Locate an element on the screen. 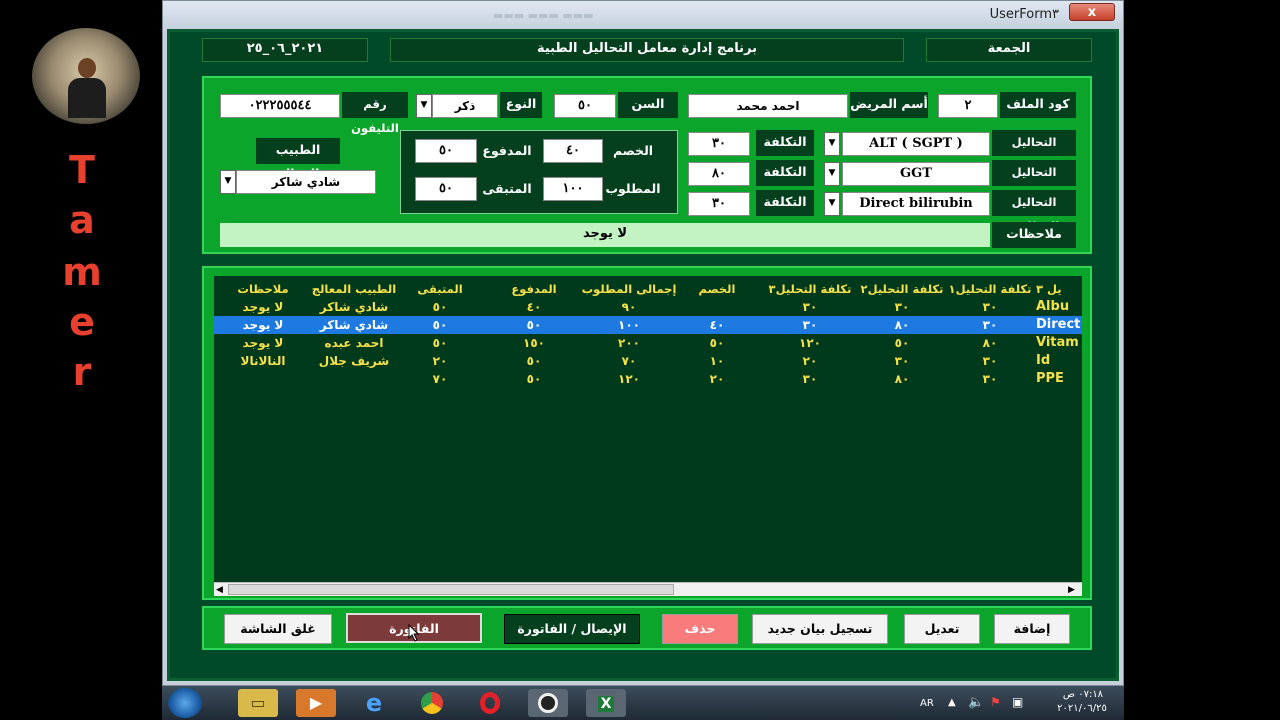 Image resolution: width=1280 pixels, height=720 pixels. gender-label: النوع is located at coordinates (521, 105).